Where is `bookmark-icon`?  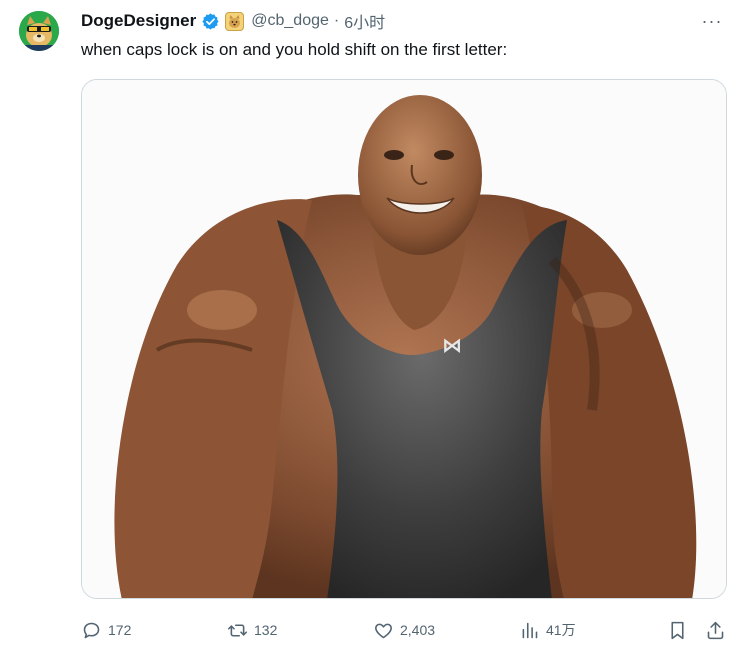
bookmark-icon is located at coordinates (677, 630).